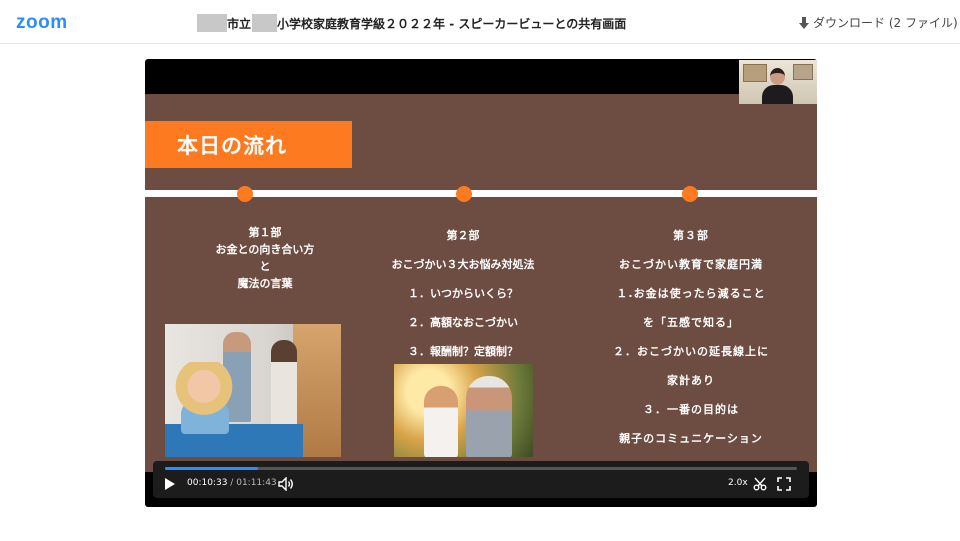 The width and height of the screenshot is (960, 541). I want to click on part-3-line: を「五感で知る」, so click(691, 322).